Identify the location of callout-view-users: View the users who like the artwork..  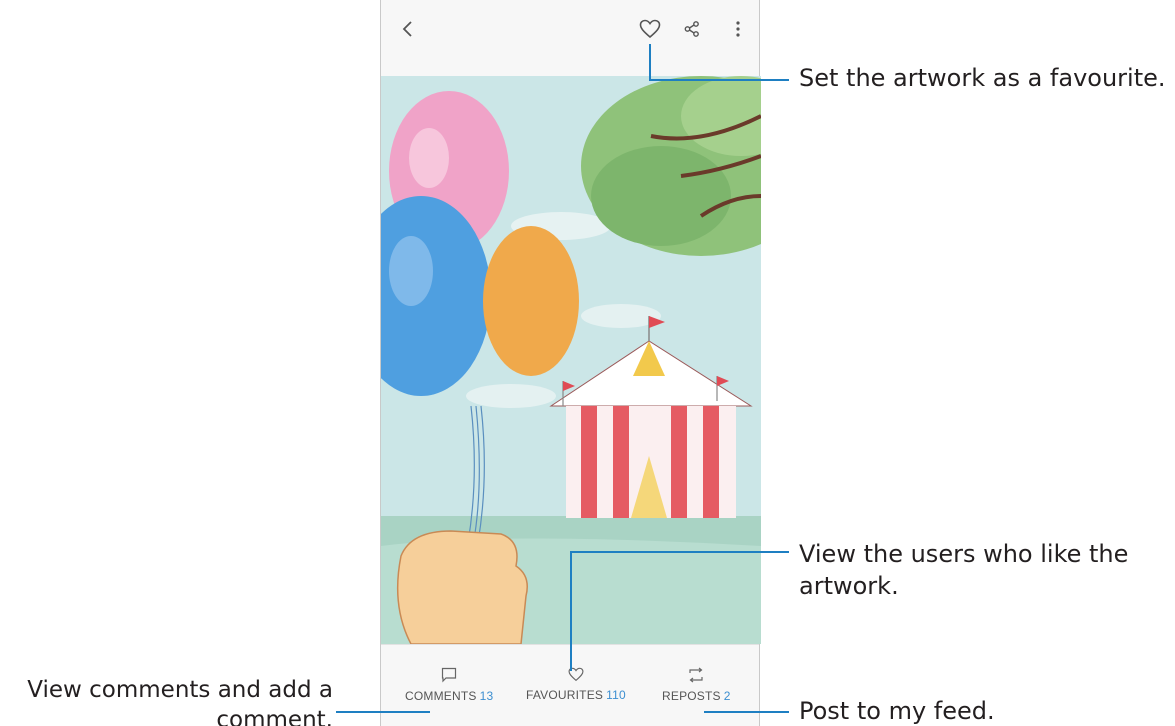
(964, 570).